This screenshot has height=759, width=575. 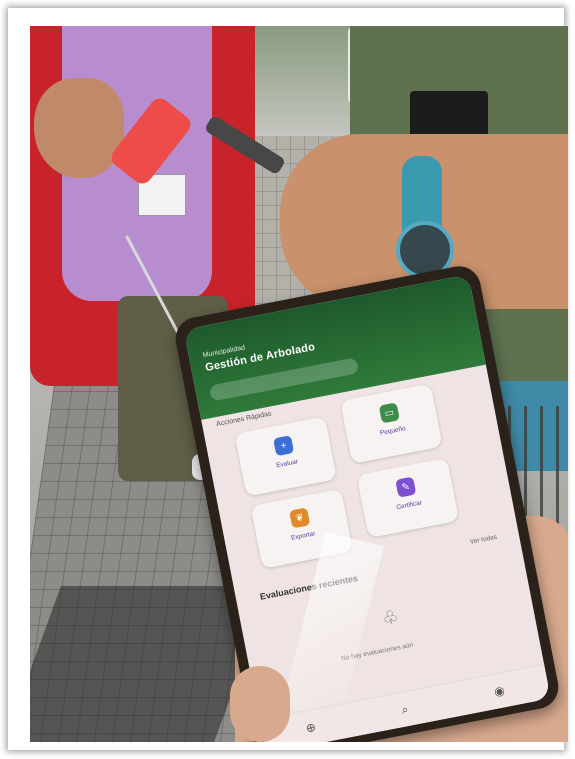 I want to click on tile-label: Pequeño, so click(x=393, y=431).